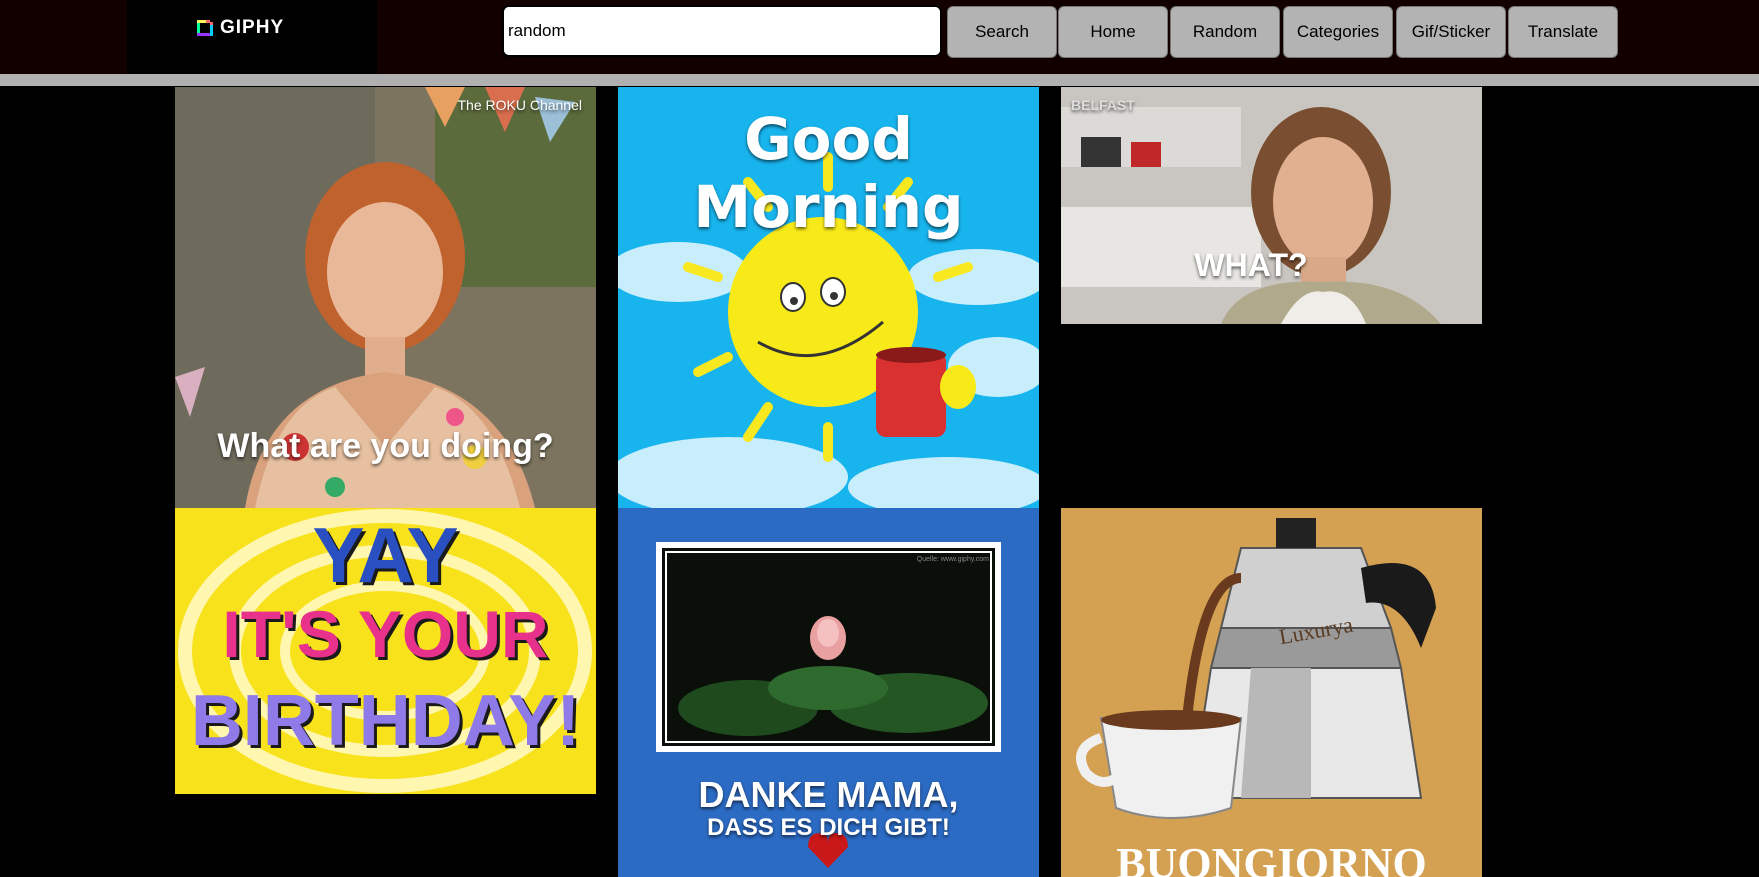 This screenshot has height=877, width=1759. Describe the element at coordinates (519, 105) in the screenshot. I see `gif-watermark: The ROKU Channel` at that location.